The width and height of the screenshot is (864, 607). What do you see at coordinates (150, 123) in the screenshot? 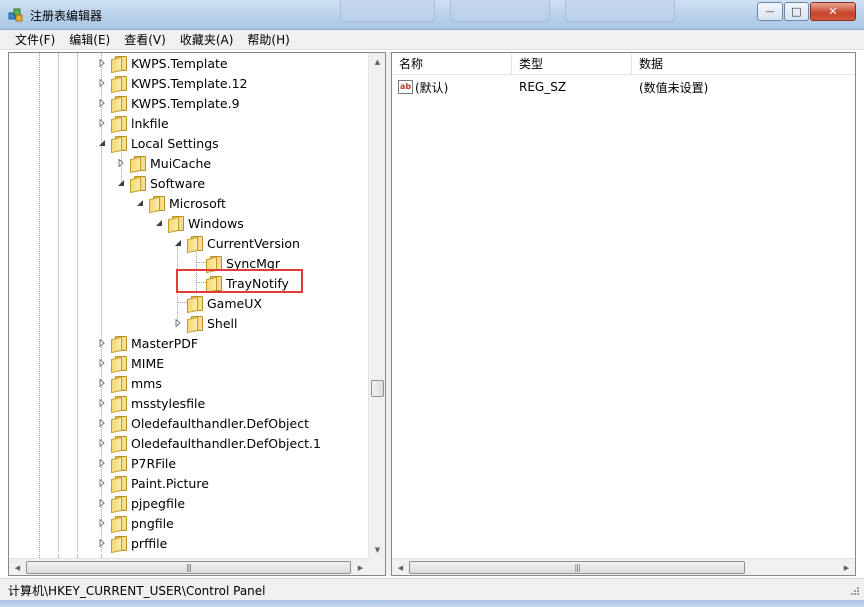
I see `tree-item-label: lnkfile` at bounding box center [150, 123].